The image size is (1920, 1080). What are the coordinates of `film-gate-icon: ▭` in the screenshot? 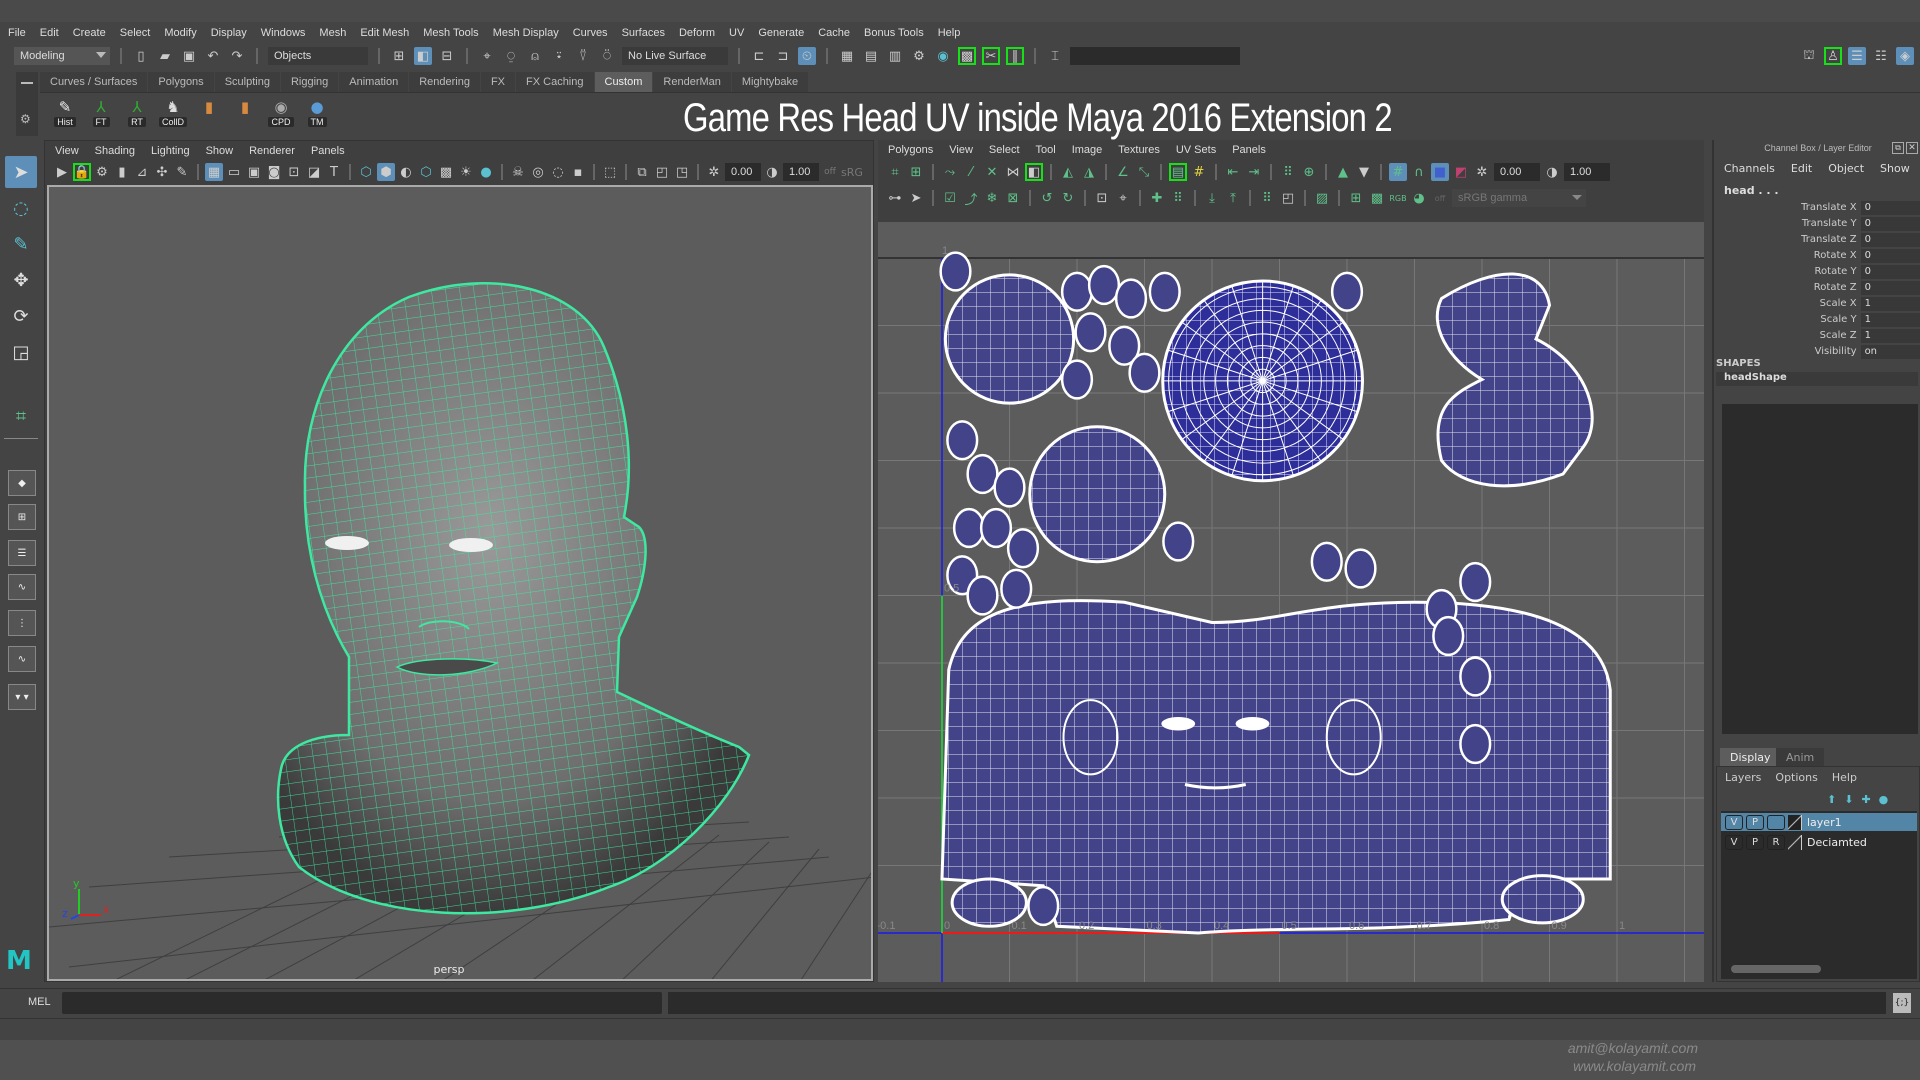 It's located at (234, 172).